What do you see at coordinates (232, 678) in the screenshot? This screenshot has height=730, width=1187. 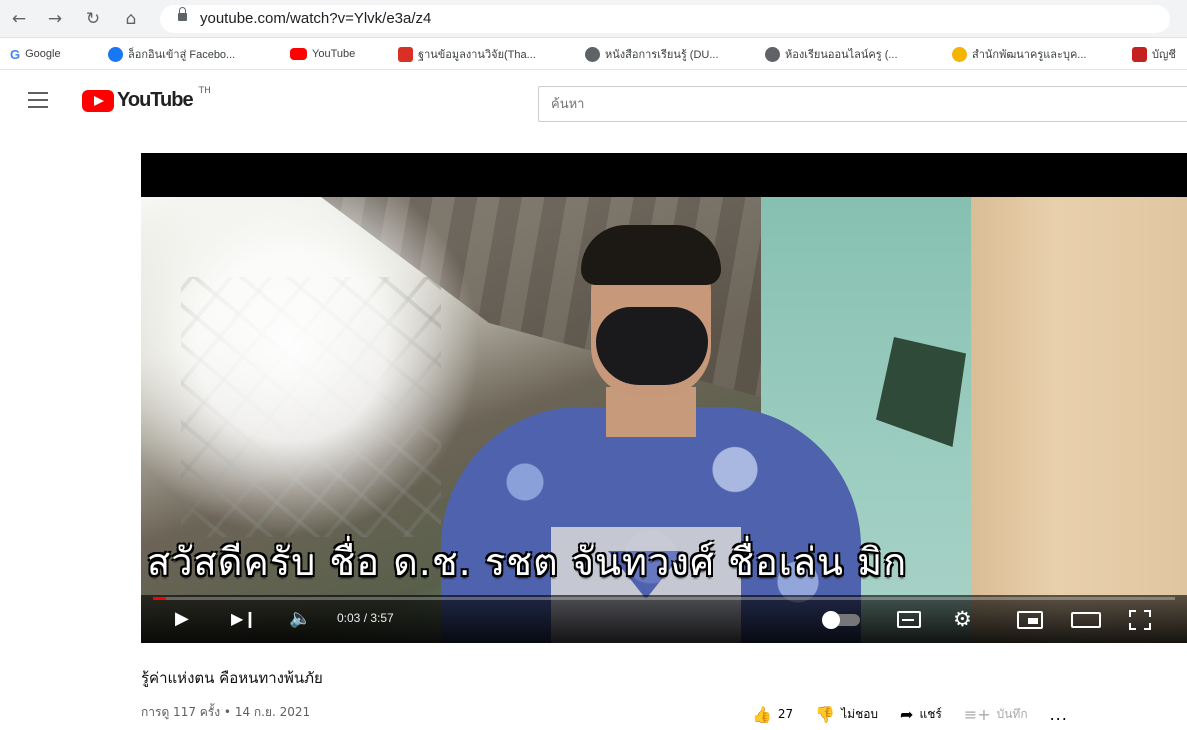 I see `video-title: รู้ค่าแห่งตน คือหนทางพ้นภัย` at bounding box center [232, 678].